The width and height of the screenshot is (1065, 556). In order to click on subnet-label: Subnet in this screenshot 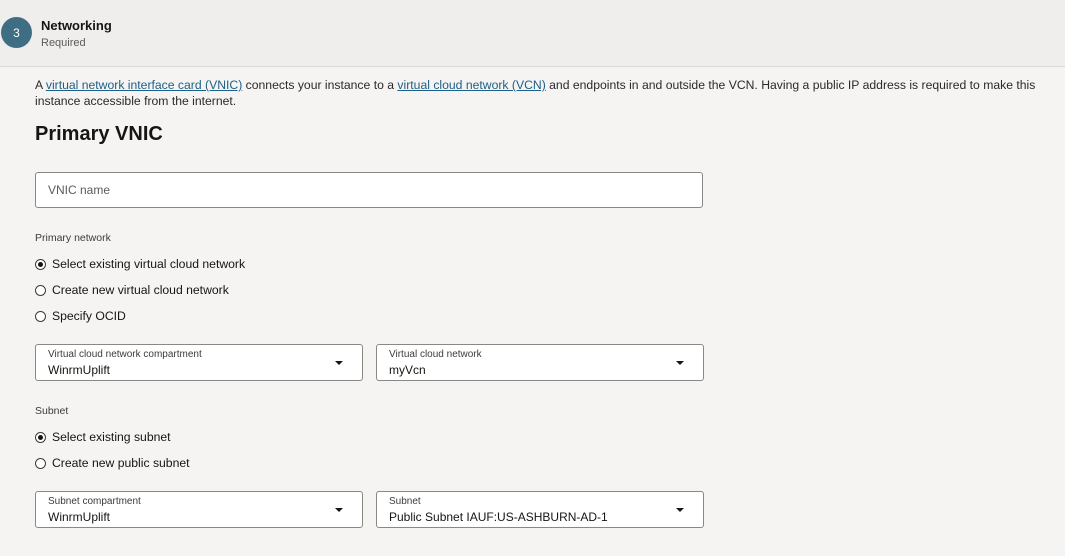, I will do `click(52, 411)`.